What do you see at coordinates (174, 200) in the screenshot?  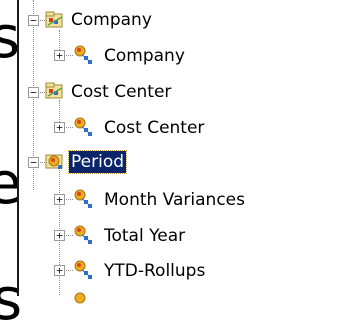 I see `tree-node-label: Month Variances` at bounding box center [174, 200].